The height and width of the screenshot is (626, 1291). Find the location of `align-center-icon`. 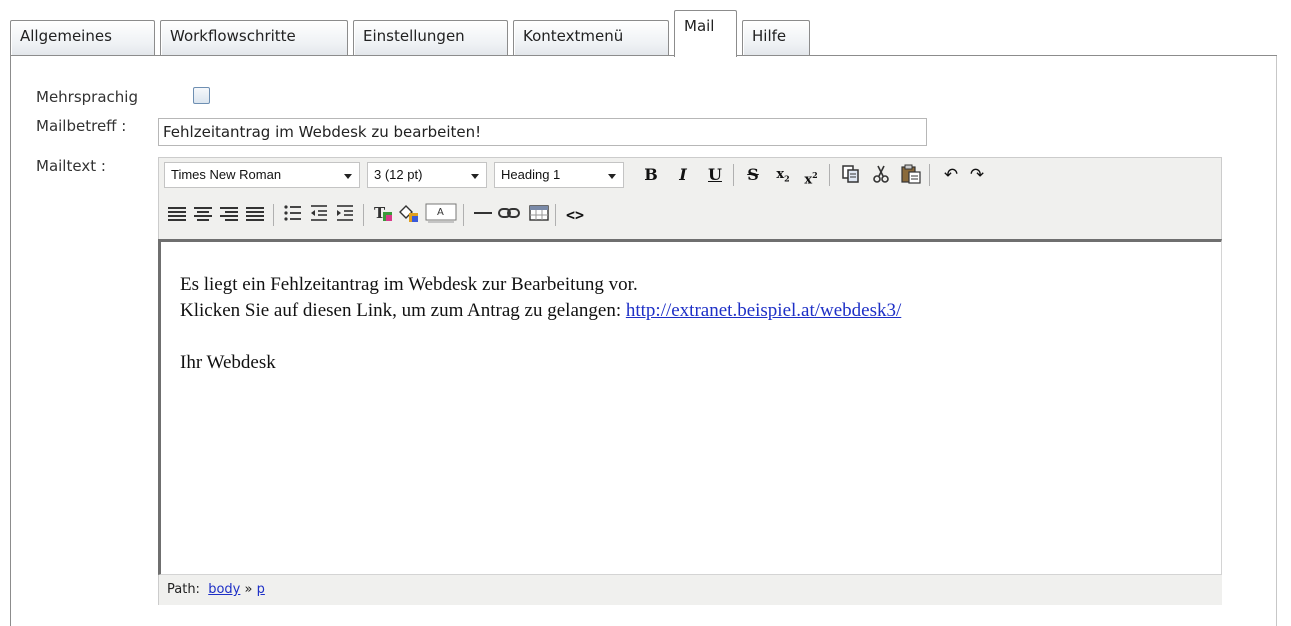

align-center-icon is located at coordinates (203, 215).